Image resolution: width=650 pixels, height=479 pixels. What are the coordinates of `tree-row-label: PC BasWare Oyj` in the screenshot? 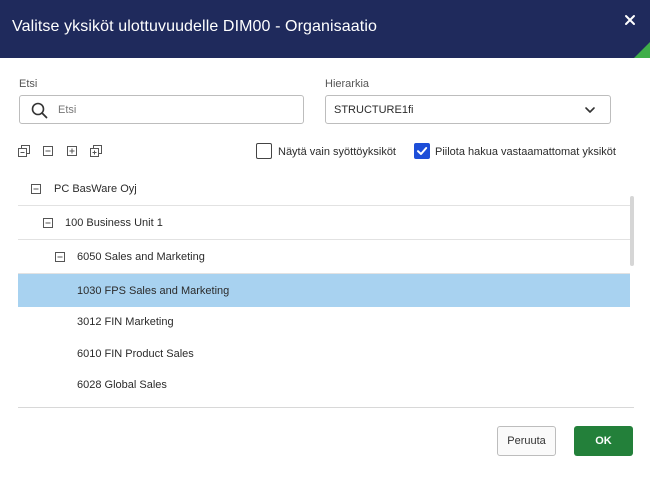 It's located at (95, 189).